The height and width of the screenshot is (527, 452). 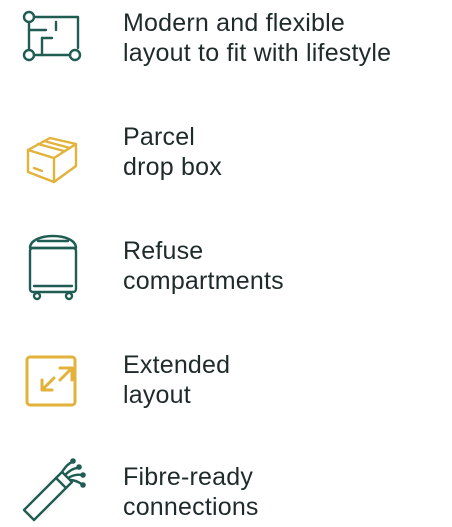 I want to click on feature-label-line2: compartments, so click(x=203, y=281).